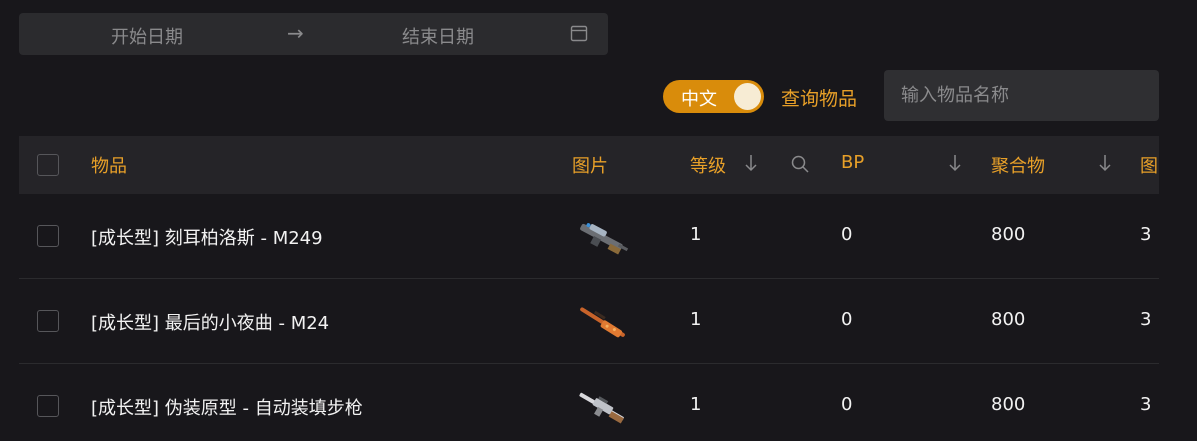 This screenshot has width=1197, height=441. Describe the element at coordinates (295, 33) in the screenshot. I see `range-arrow-icon: →` at that location.